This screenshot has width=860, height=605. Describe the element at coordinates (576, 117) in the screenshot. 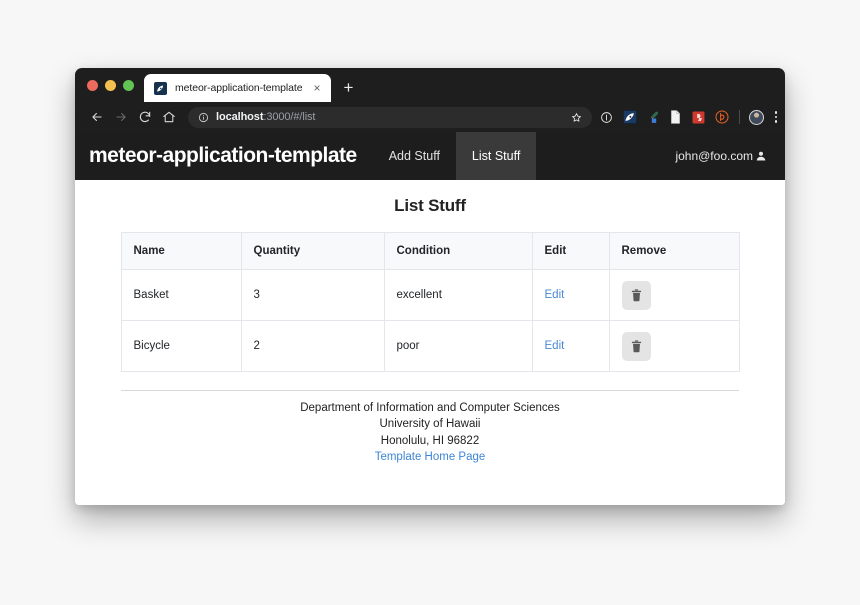

I see `bookmark-star-icon` at that location.